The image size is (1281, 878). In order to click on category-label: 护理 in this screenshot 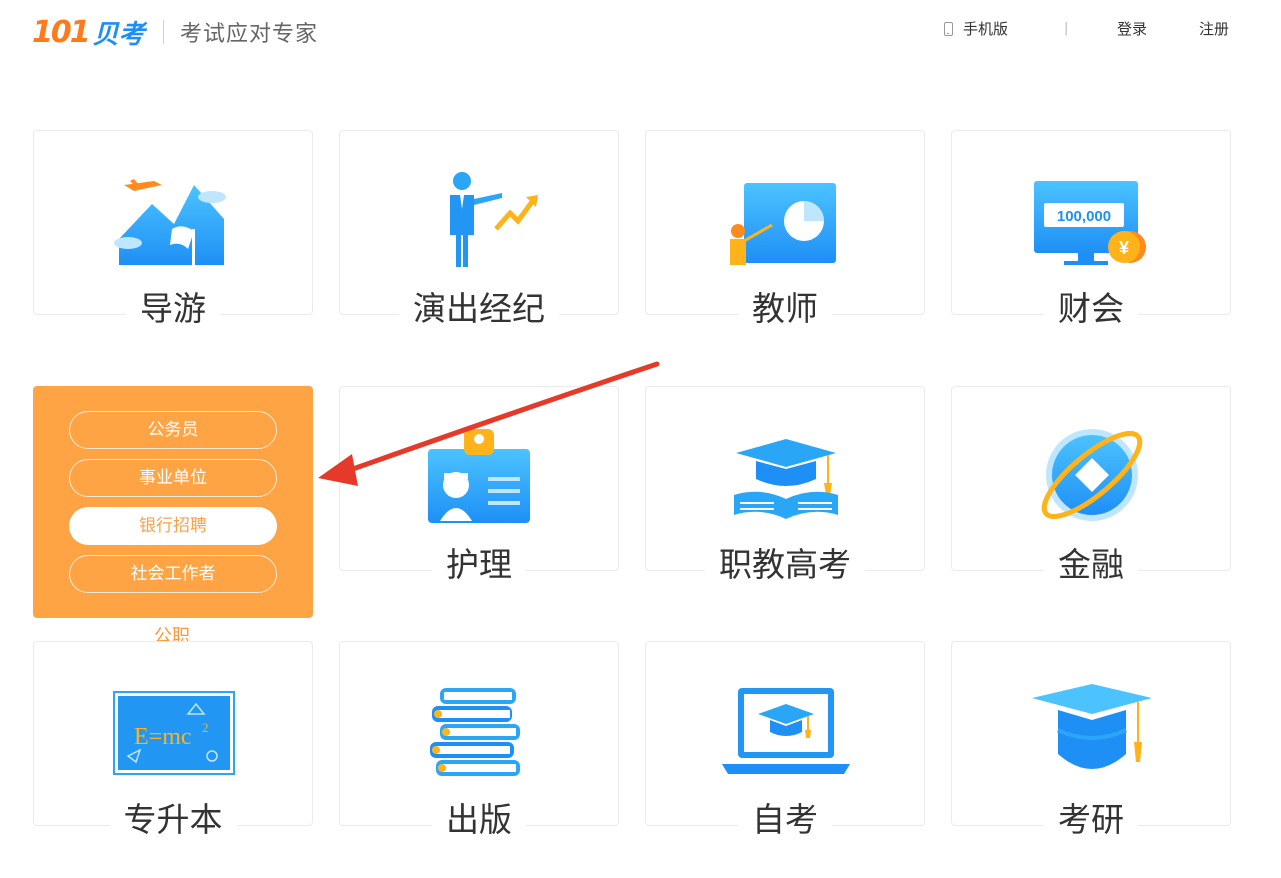, I will do `click(479, 564)`.